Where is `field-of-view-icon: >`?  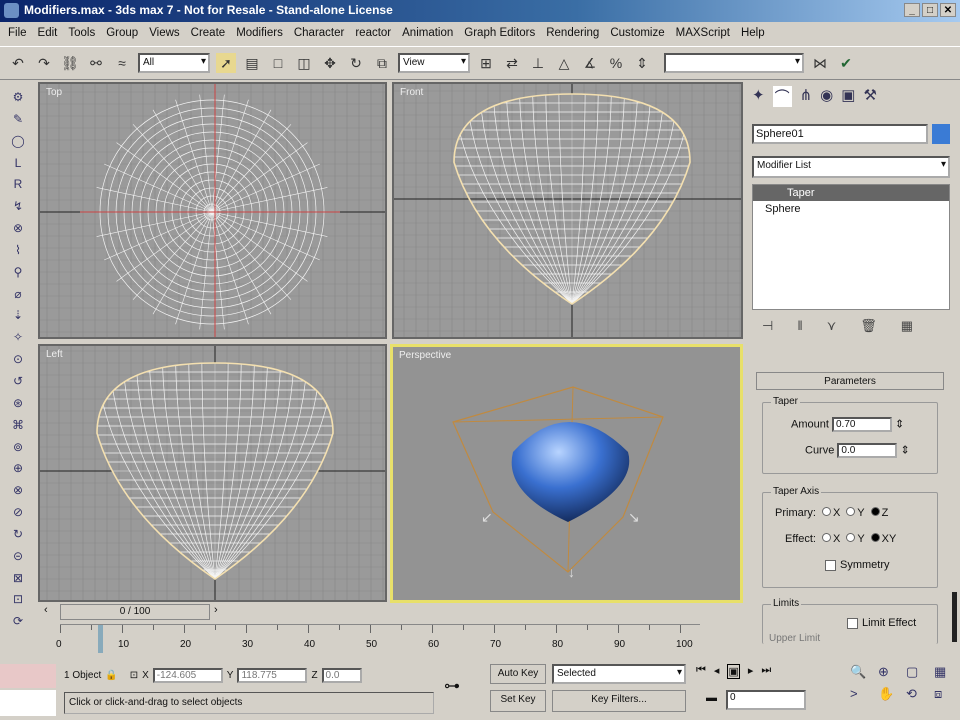 field-of-view-icon: > is located at coordinates (861, 694).